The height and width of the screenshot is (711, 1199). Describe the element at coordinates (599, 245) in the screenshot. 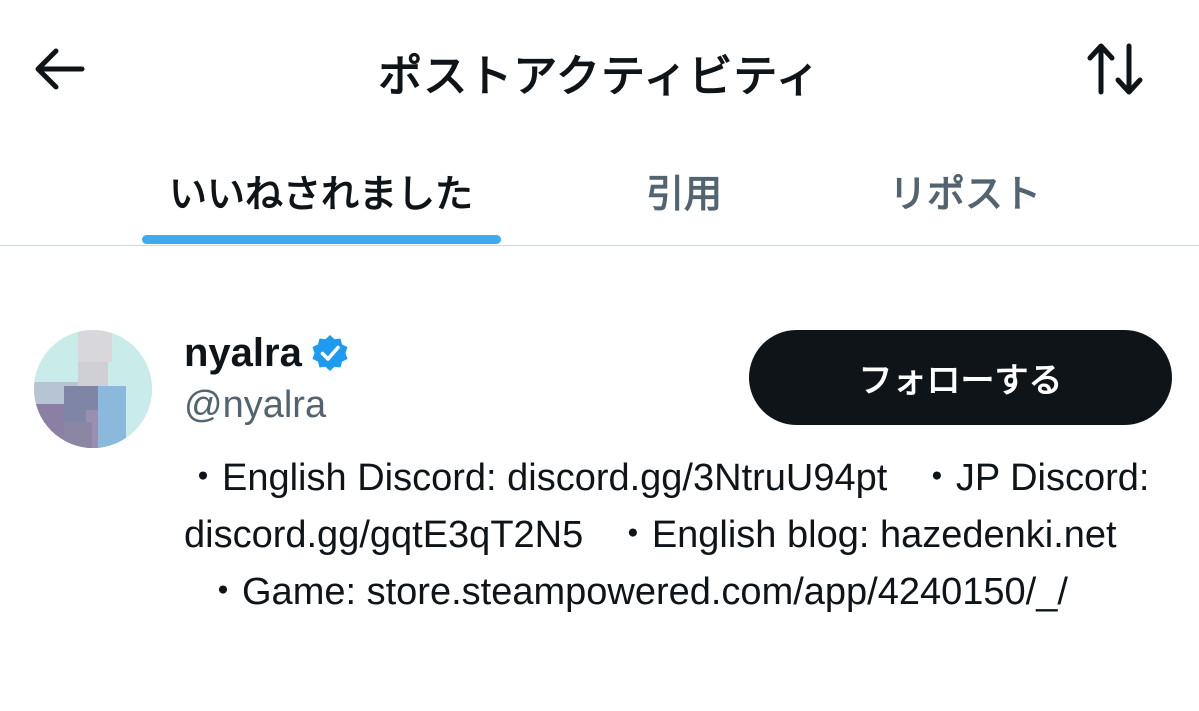

I see `tabs-divider` at that location.